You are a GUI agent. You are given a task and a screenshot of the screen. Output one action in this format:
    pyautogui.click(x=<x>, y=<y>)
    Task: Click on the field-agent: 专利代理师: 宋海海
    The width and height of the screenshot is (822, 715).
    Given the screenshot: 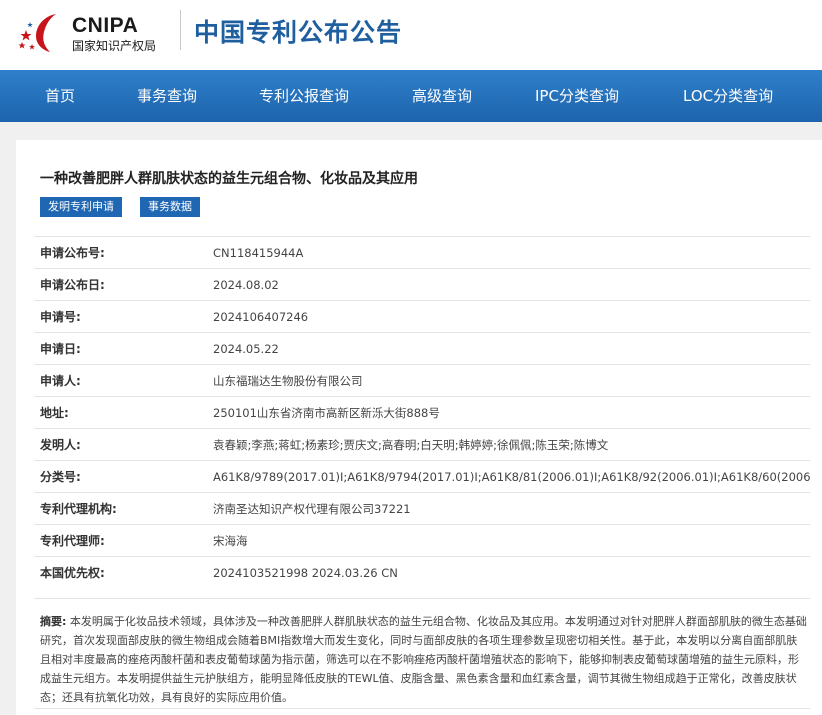 What is the action you would take?
    pyautogui.click(x=422, y=540)
    